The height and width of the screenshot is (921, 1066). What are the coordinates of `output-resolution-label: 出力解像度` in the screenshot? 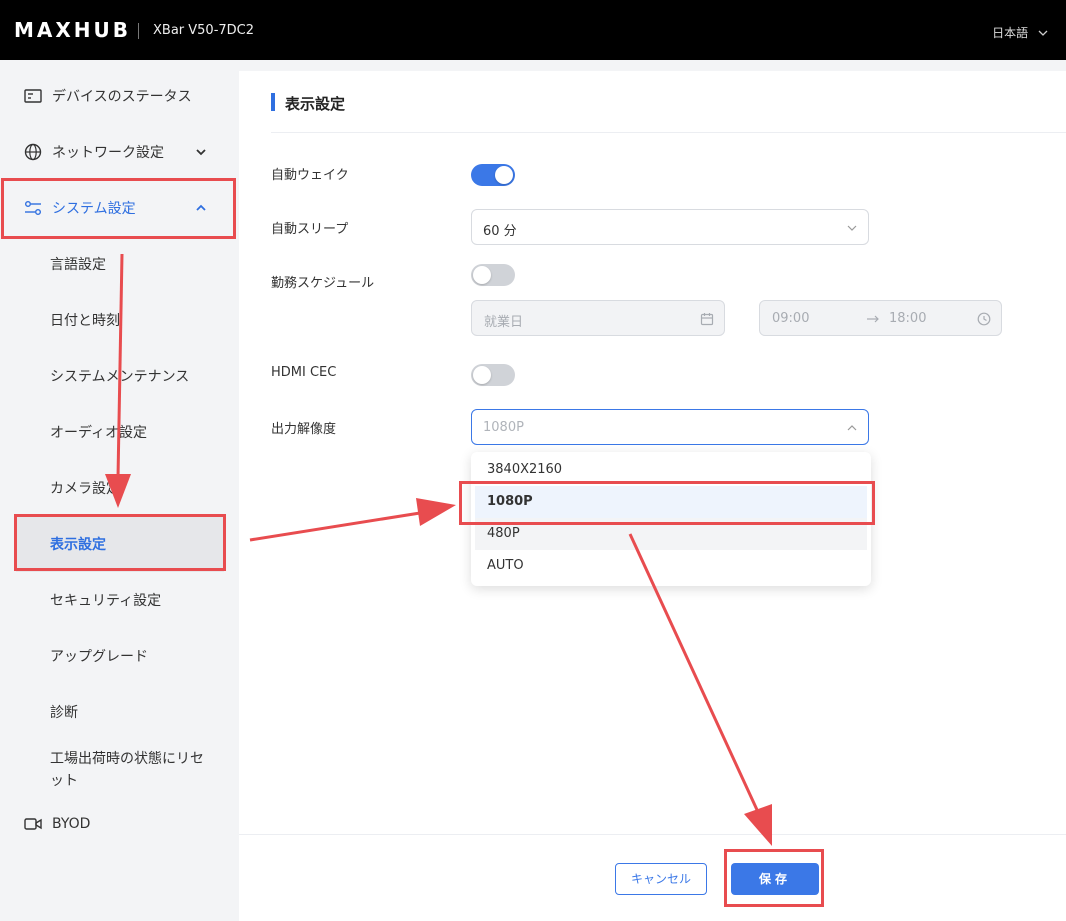 It's located at (304, 429).